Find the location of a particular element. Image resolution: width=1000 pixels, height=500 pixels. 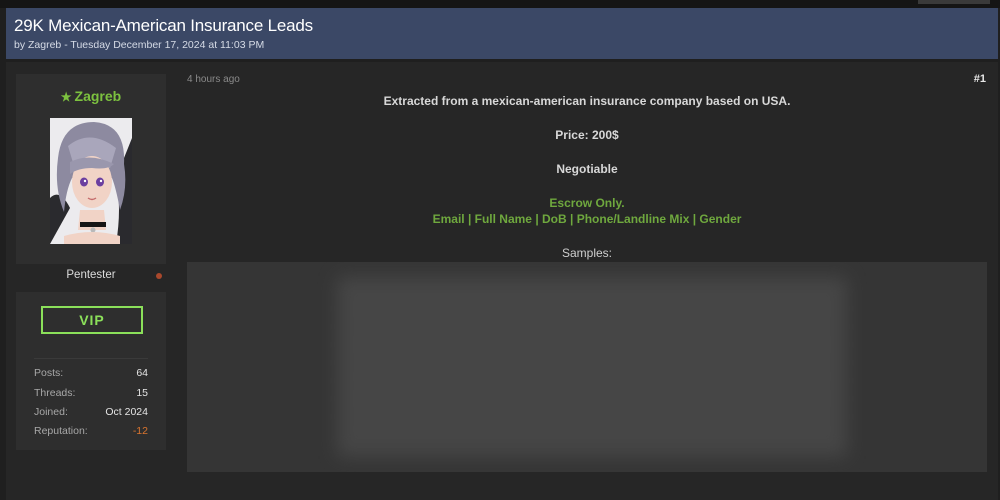

status-dot-icon is located at coordinates (159, 276).